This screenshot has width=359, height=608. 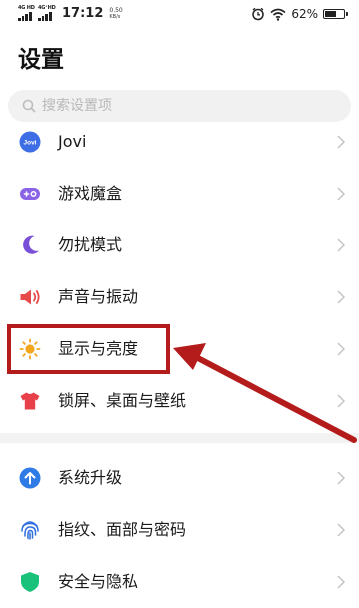 What do you see at coordinates (179, 245) in the screenshot?
I see `settings-item-do-not-disturb: 勿扰模式` at bounding box center [179, 245].